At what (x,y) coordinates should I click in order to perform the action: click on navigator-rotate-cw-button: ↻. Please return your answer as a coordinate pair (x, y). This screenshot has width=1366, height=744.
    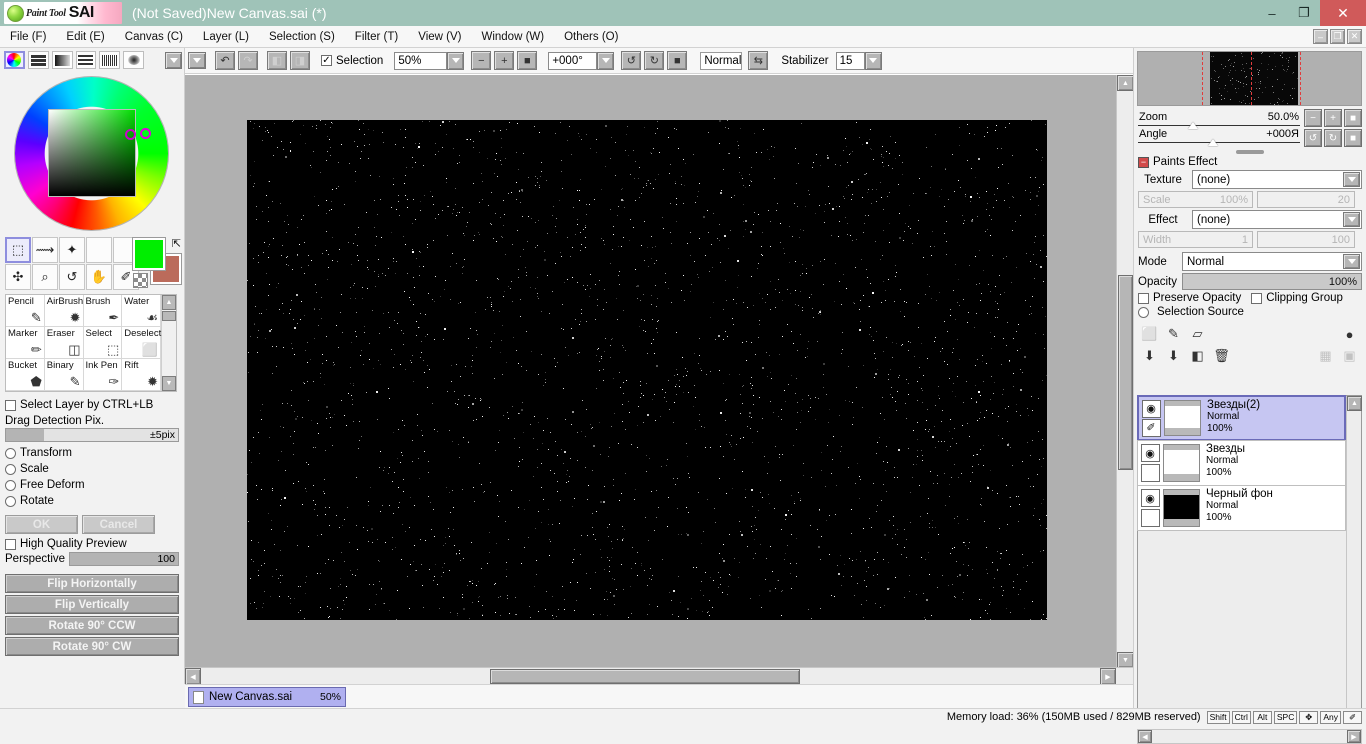
    Looking at the image, I should click on (1333, 138).